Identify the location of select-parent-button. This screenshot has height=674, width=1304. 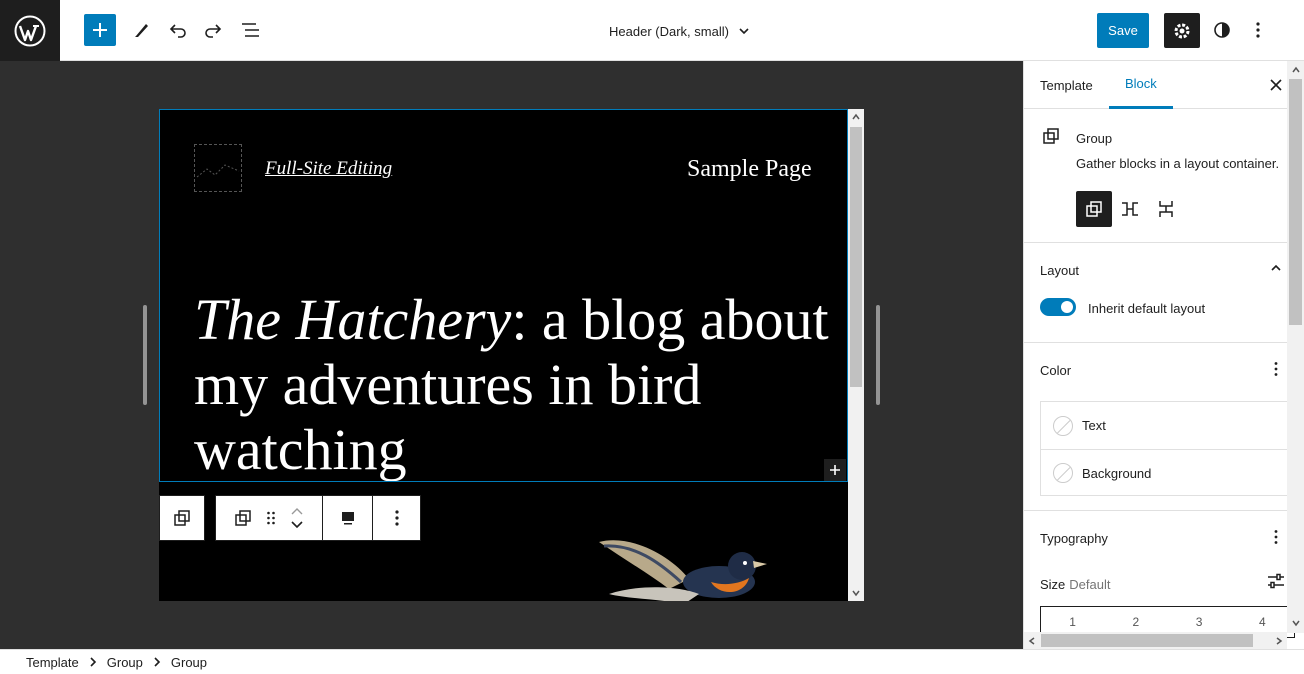
(182, 518).